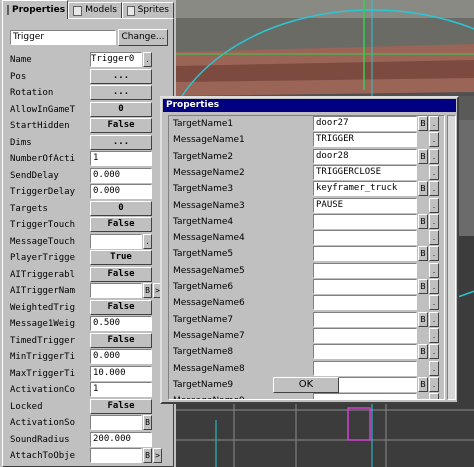  What do you see at coordinates (88, 324) in the screenshot?
I see `property-row-message1weig: Message1Weig 0.500` at bounding box center [88, 324].